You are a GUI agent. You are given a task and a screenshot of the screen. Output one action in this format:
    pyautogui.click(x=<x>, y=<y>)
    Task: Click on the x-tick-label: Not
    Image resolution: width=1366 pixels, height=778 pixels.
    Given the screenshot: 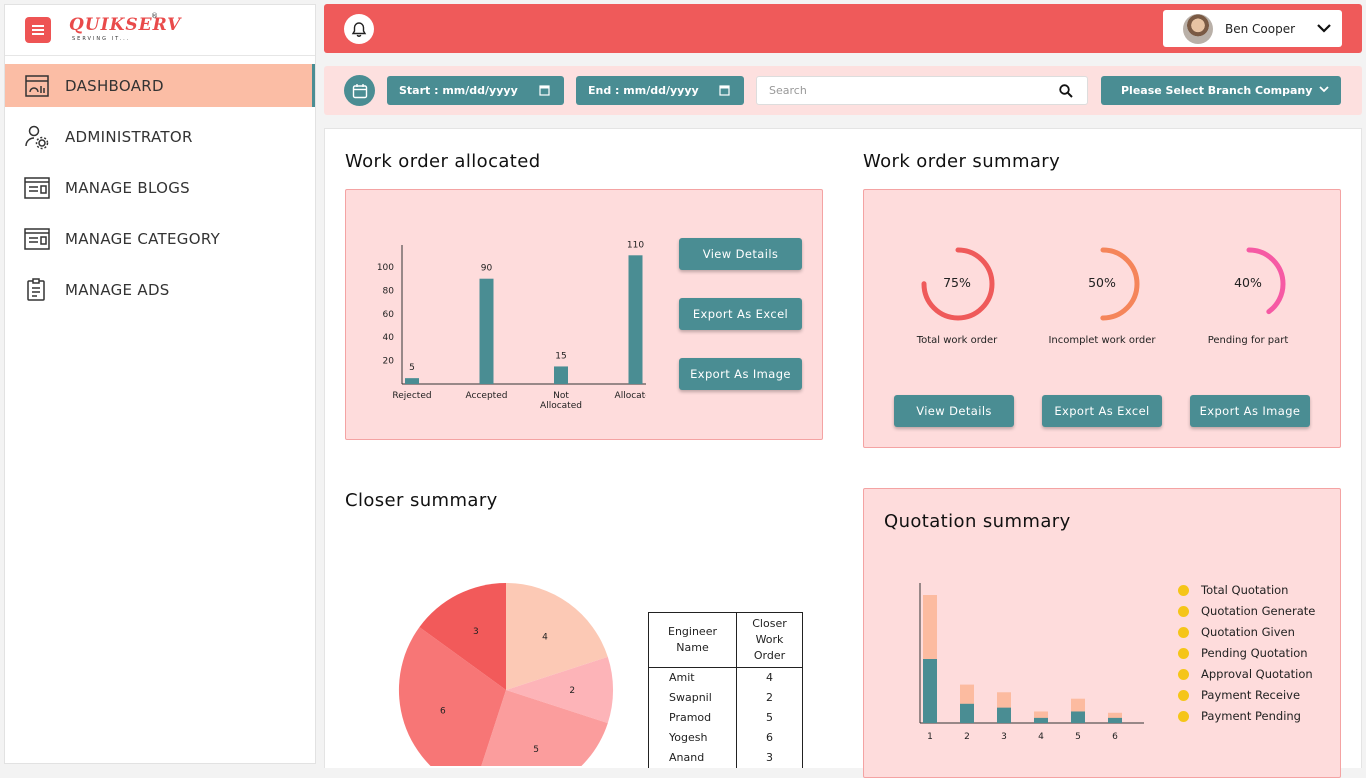 What is the action you would take?
    pyautogui.click(x=561, y=396)
    